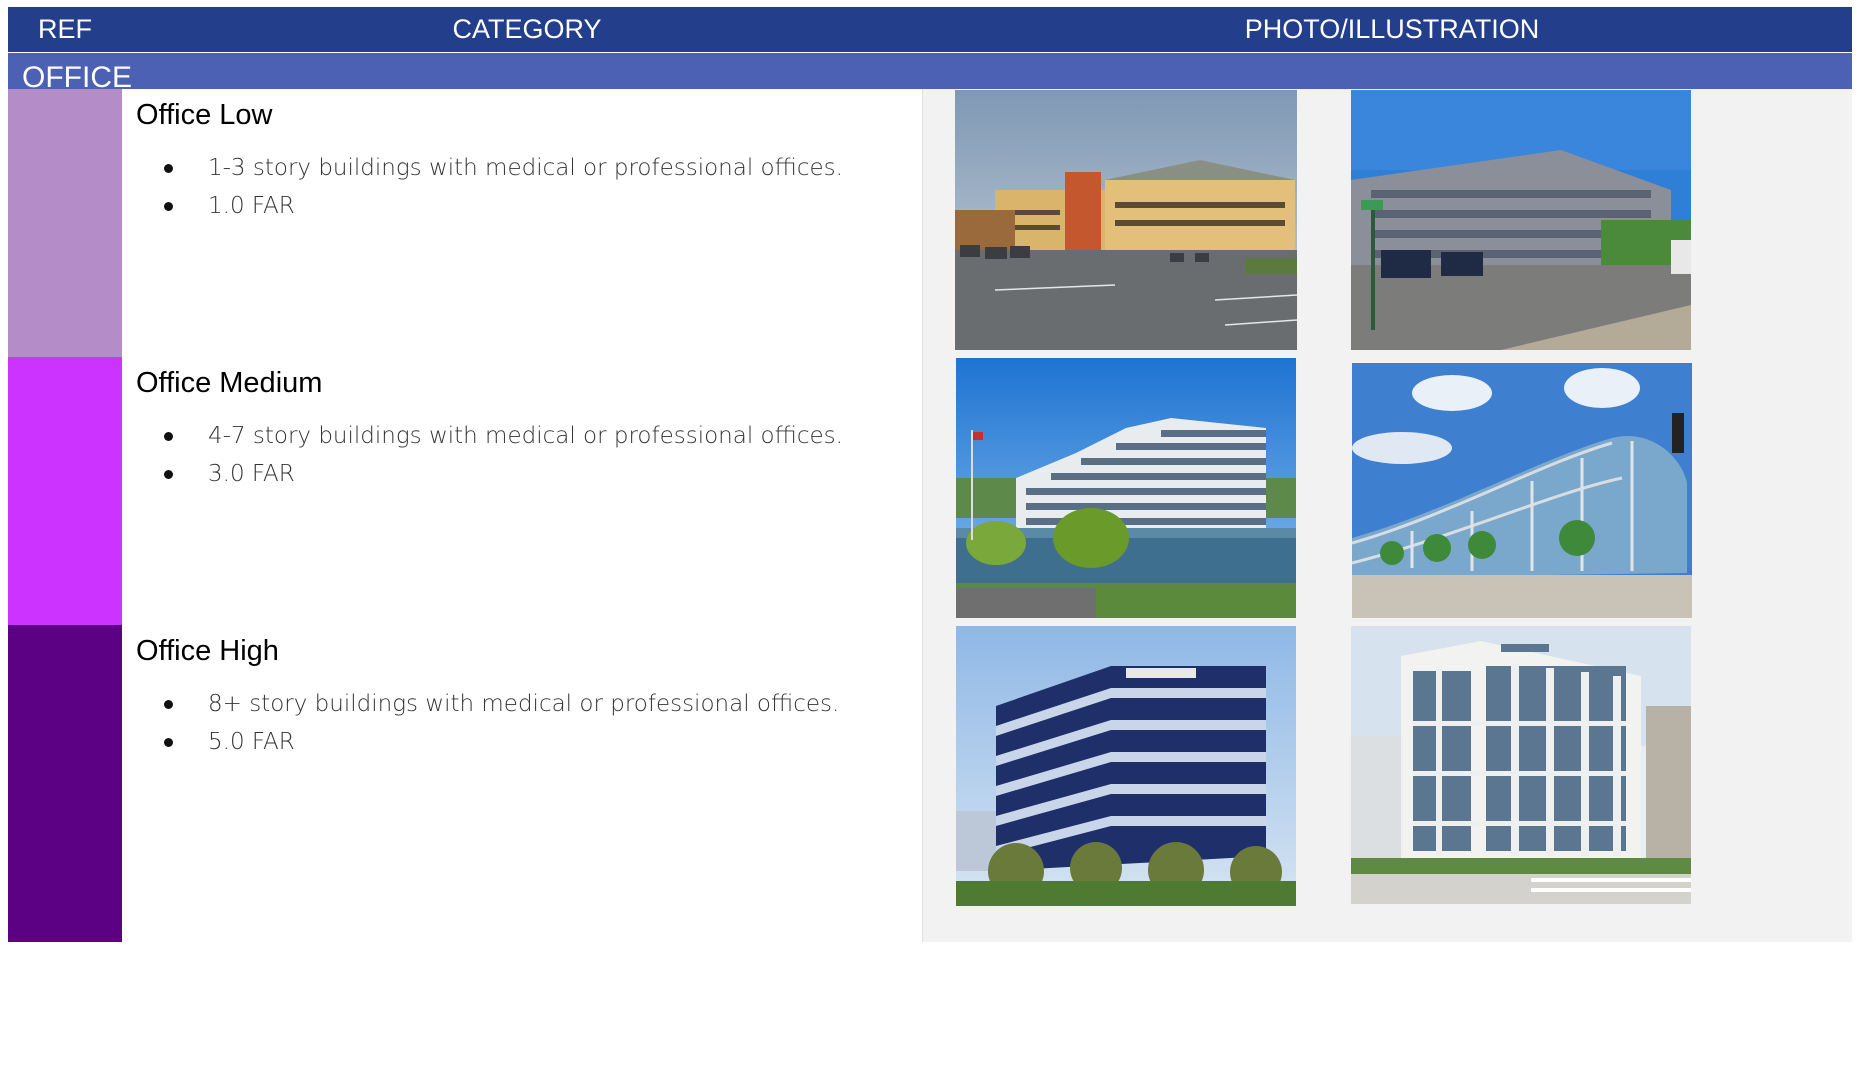  Describe the element at coordinates (502, 474) in the screenshot. I see `list-item: 3.0 FAR` at that location.